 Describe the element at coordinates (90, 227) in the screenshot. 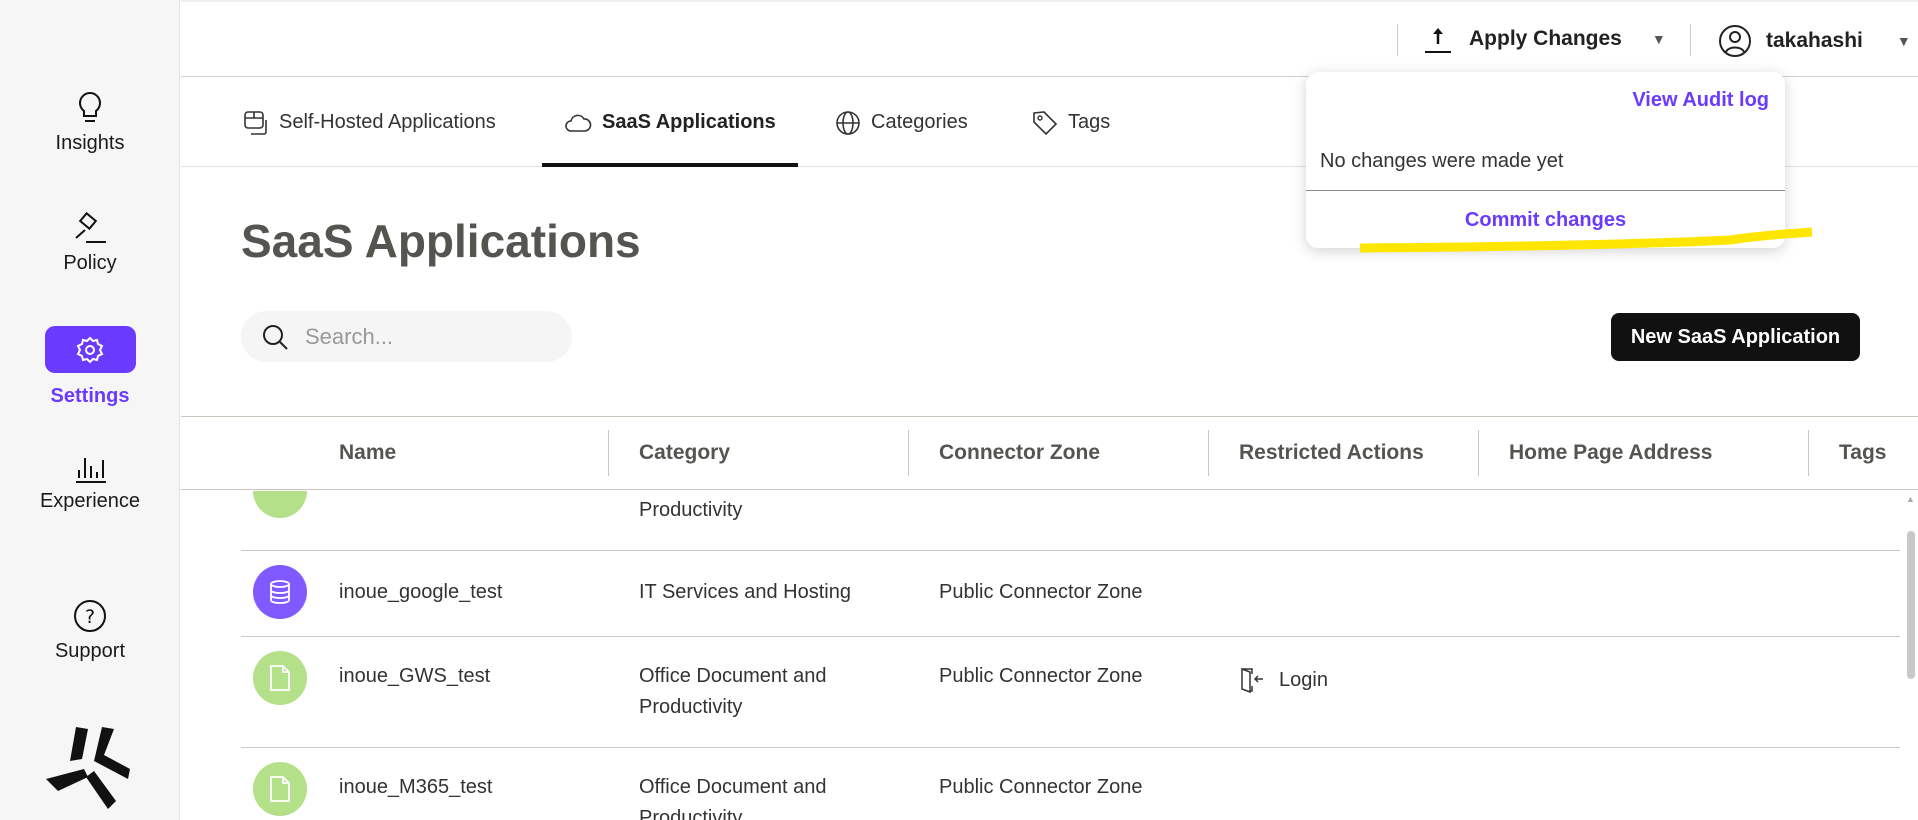

I see `gavel-icon` at that location.